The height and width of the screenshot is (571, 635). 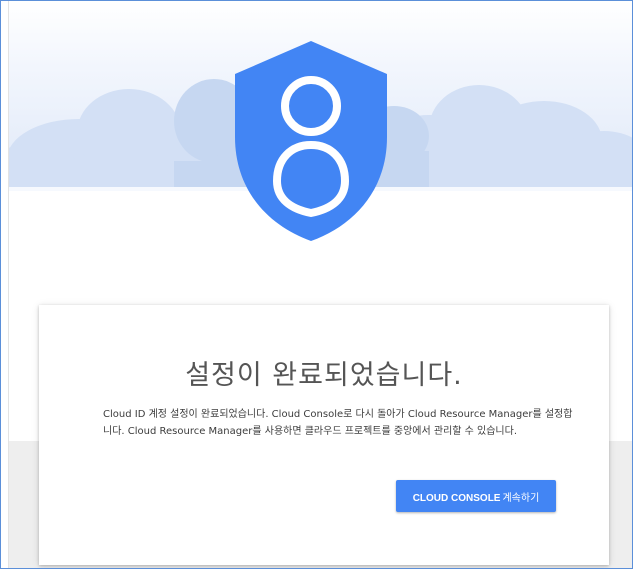 I want to click on button-label-rest: 계속하기, so click(x=521, y=498).